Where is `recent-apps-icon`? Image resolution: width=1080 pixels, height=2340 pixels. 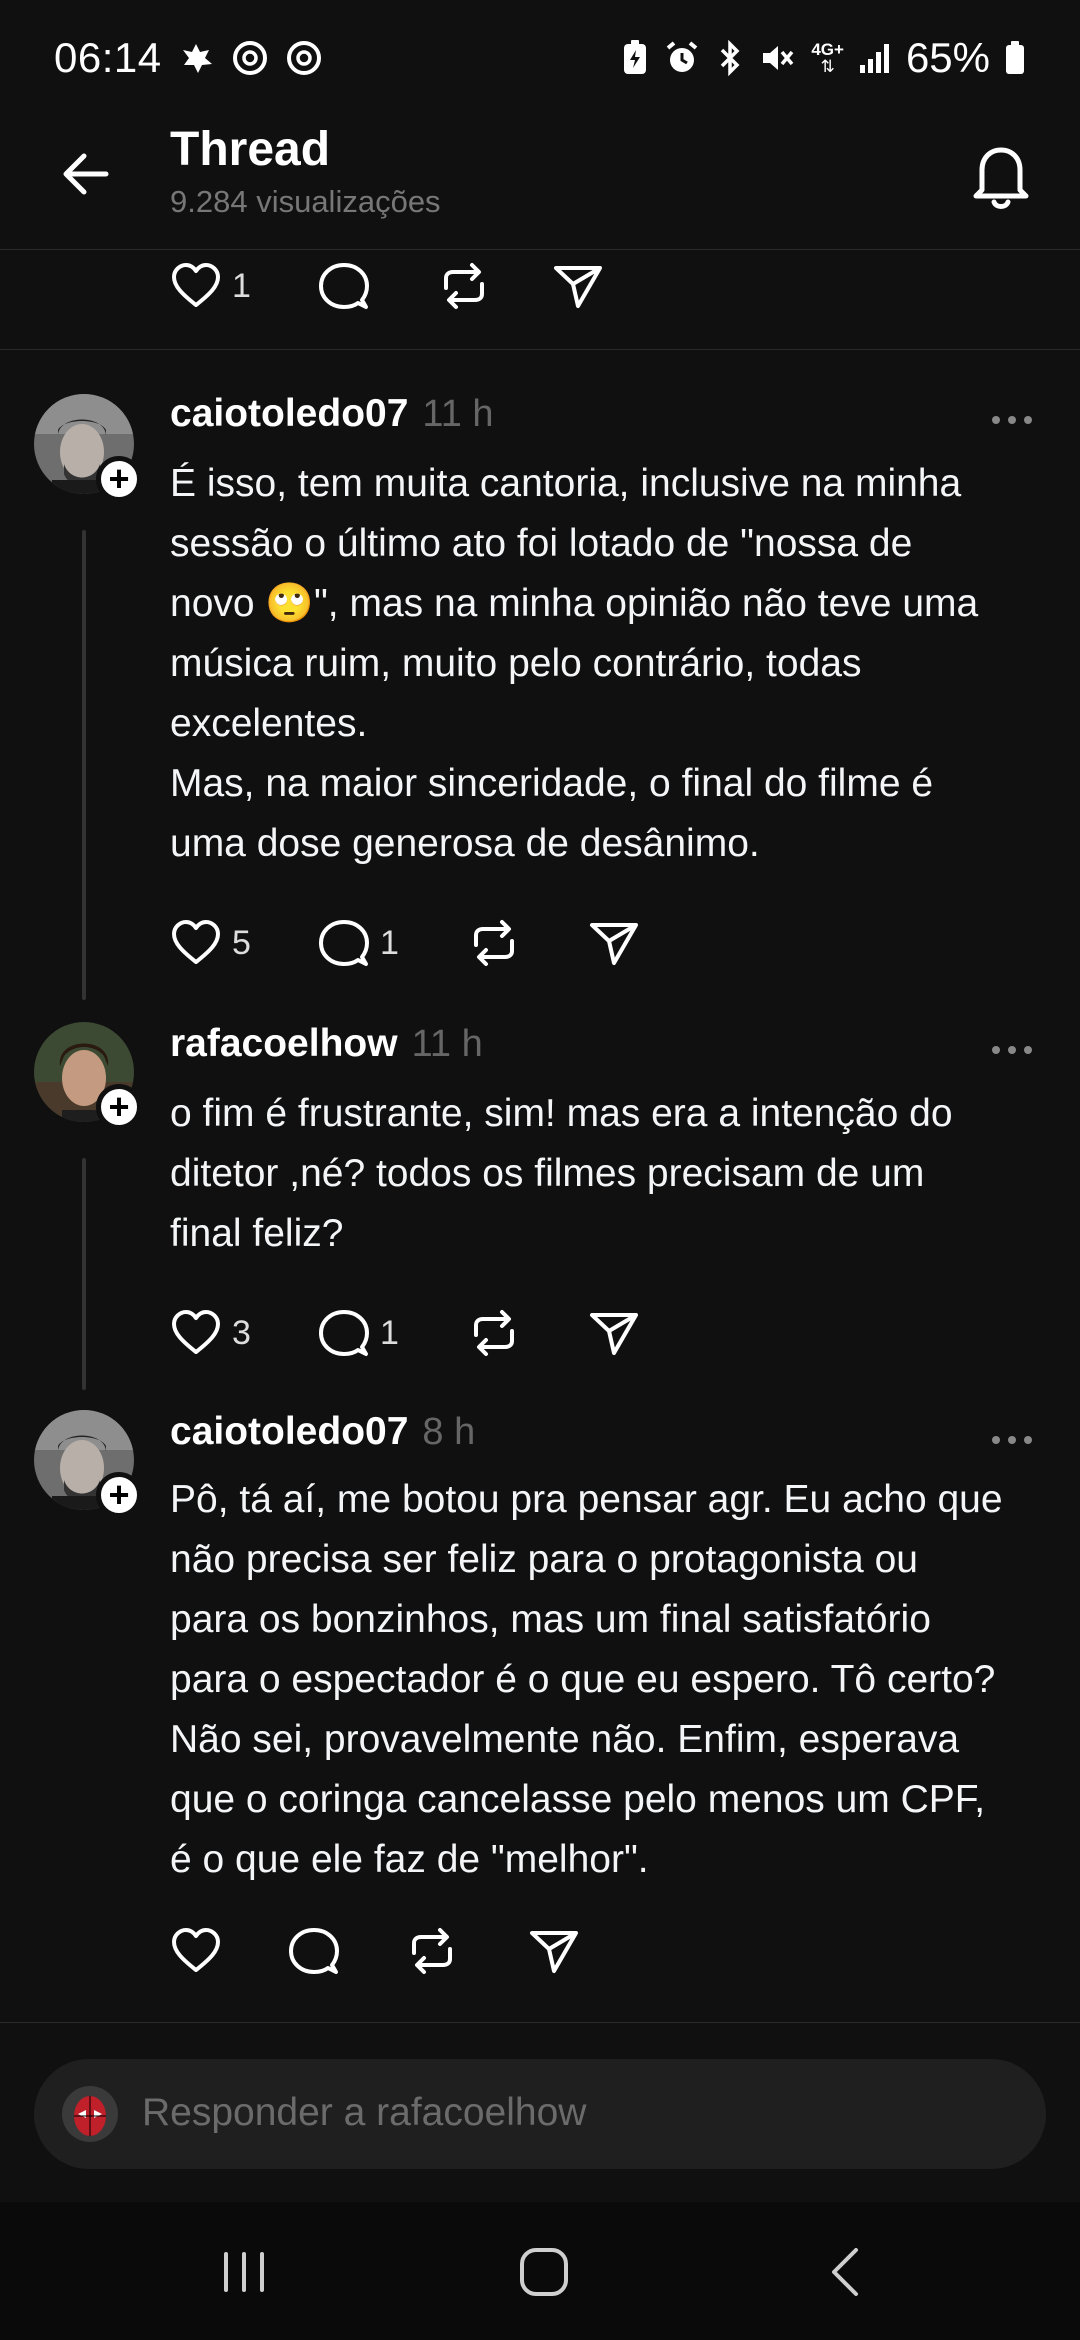
recent-apps-icon is located at coordinates (244, 2272).